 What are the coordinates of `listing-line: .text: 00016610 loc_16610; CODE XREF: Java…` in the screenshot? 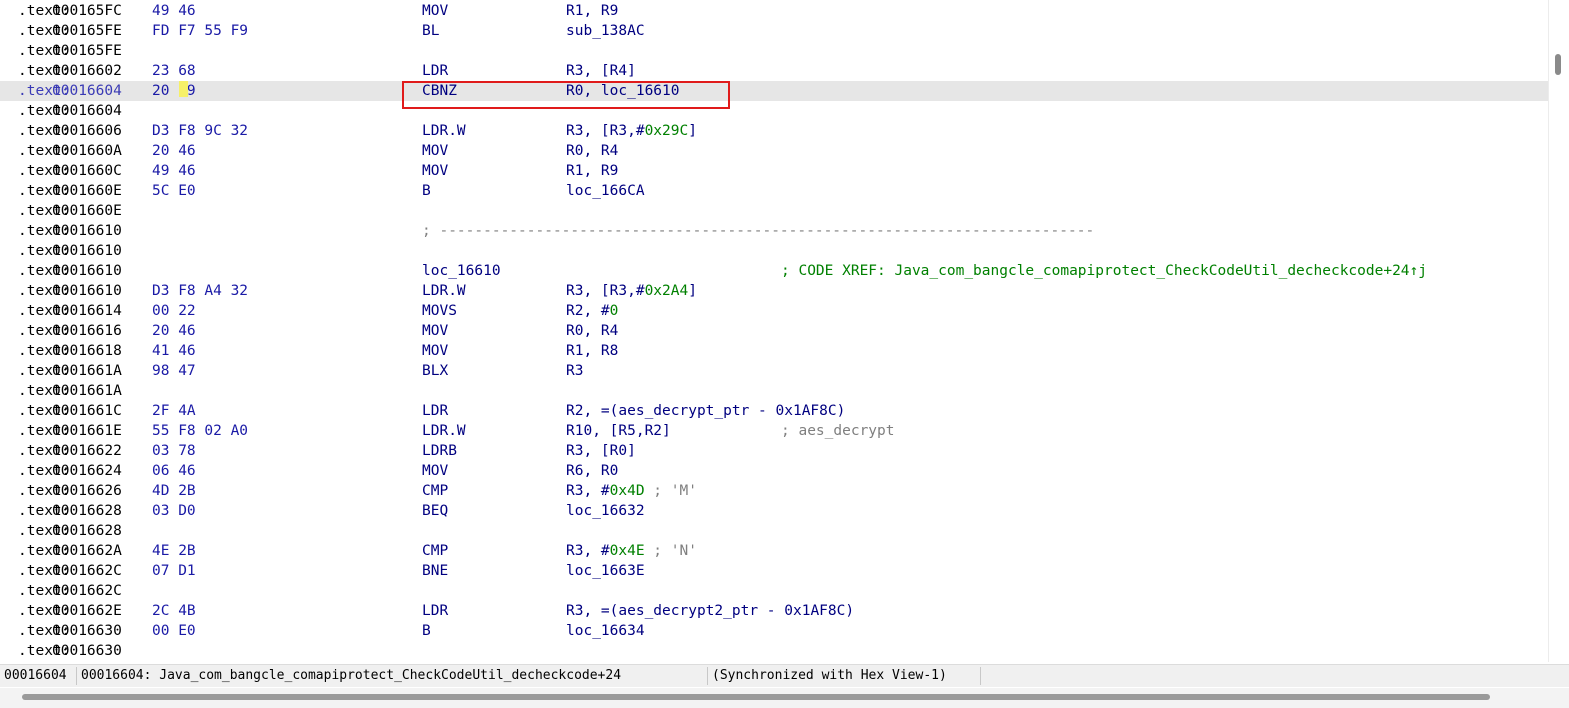 It's located at (774, 271).